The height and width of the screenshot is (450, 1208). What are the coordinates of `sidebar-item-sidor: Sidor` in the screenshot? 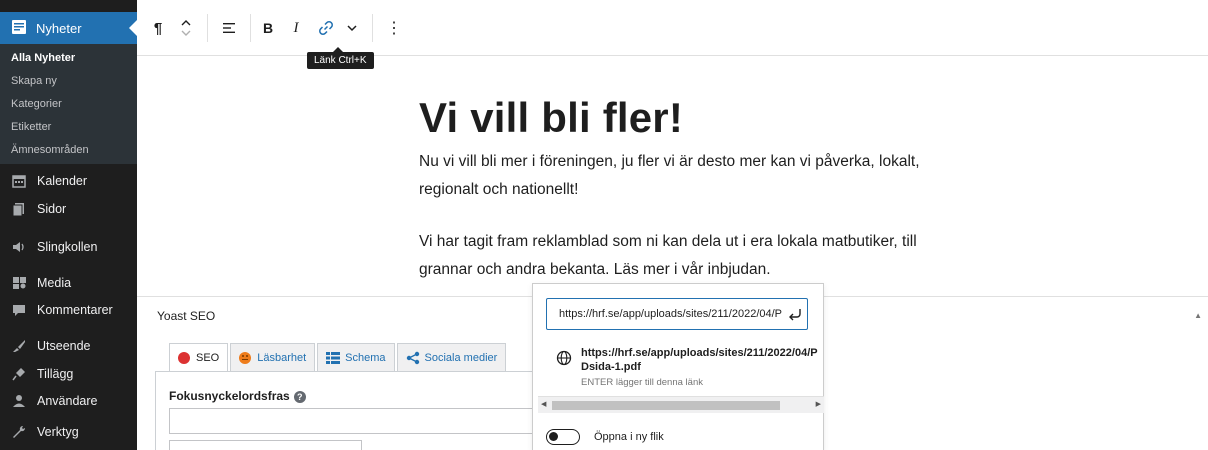 It's located at (68, 209).